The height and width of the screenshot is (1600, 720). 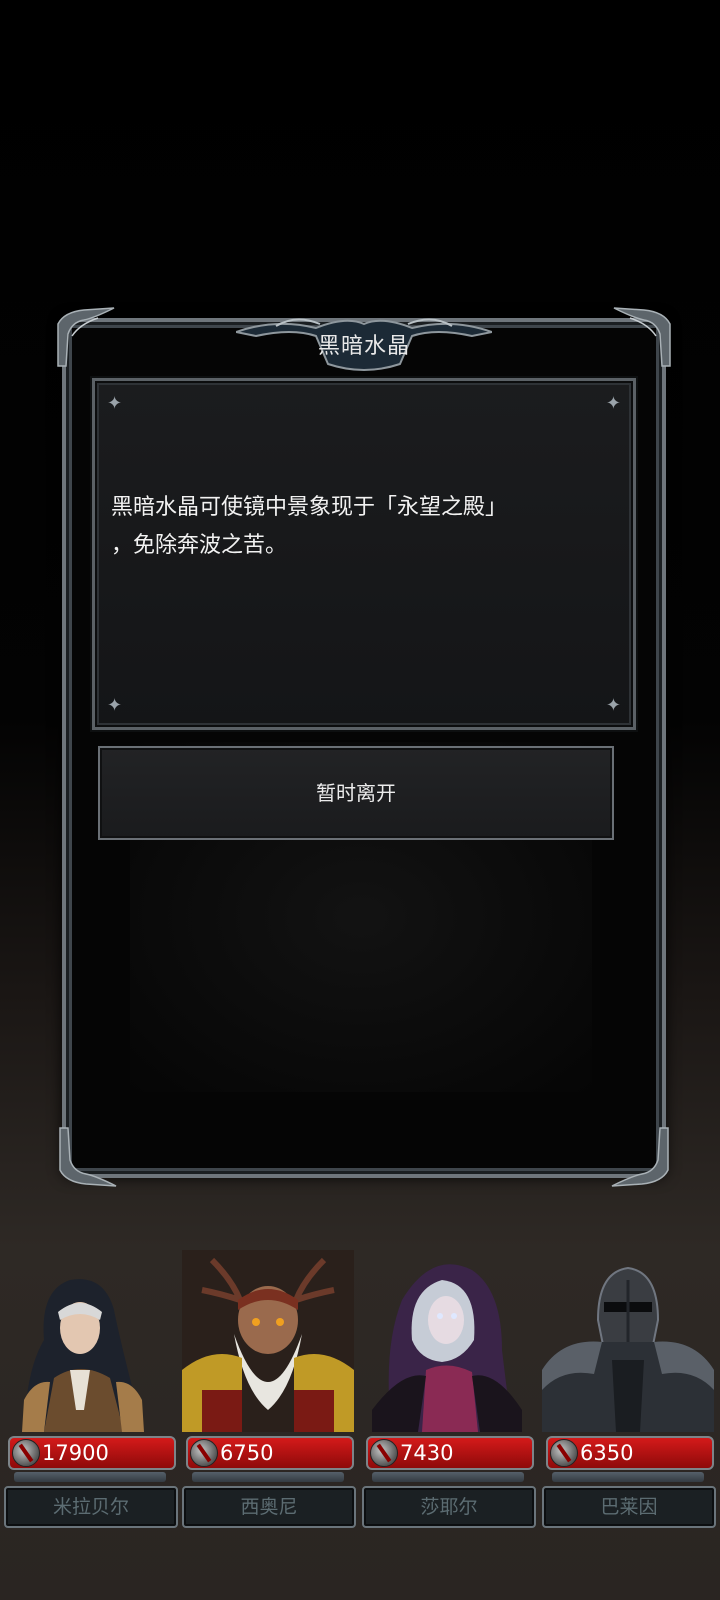 I want to click on member-name: 莎耶尔, so click(x=449, y=1507).